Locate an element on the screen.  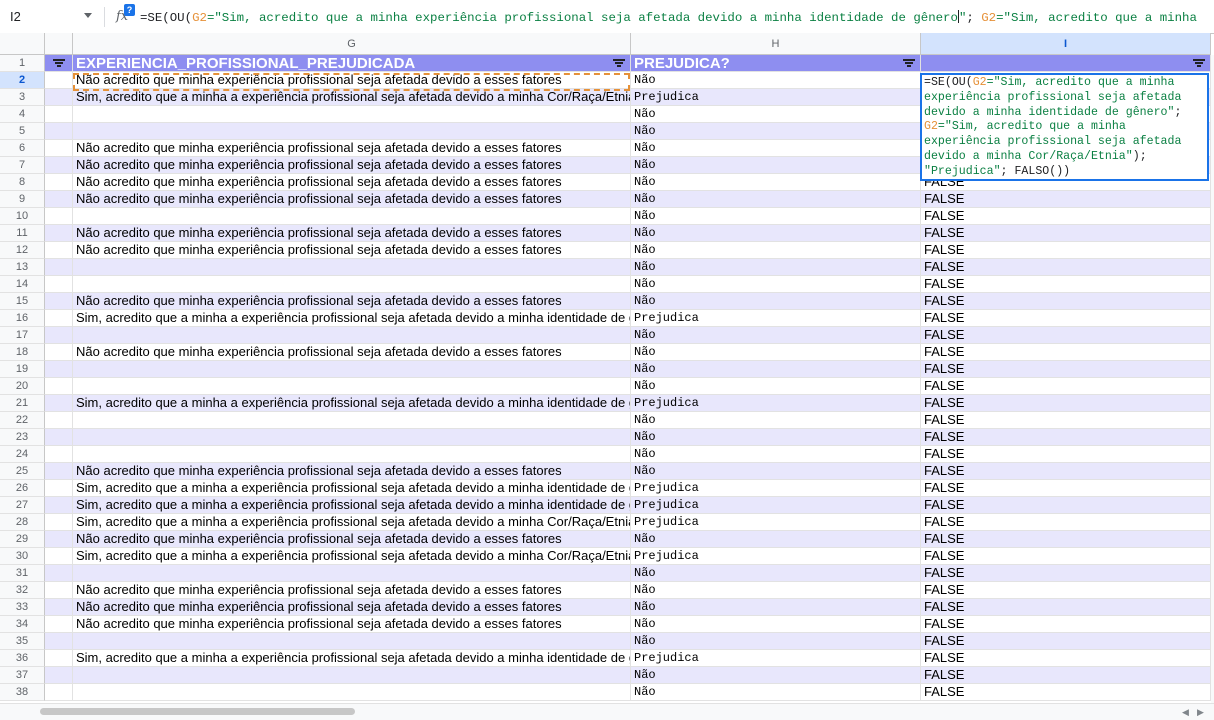
column-header-h: H is located at coordinates (776, 44).